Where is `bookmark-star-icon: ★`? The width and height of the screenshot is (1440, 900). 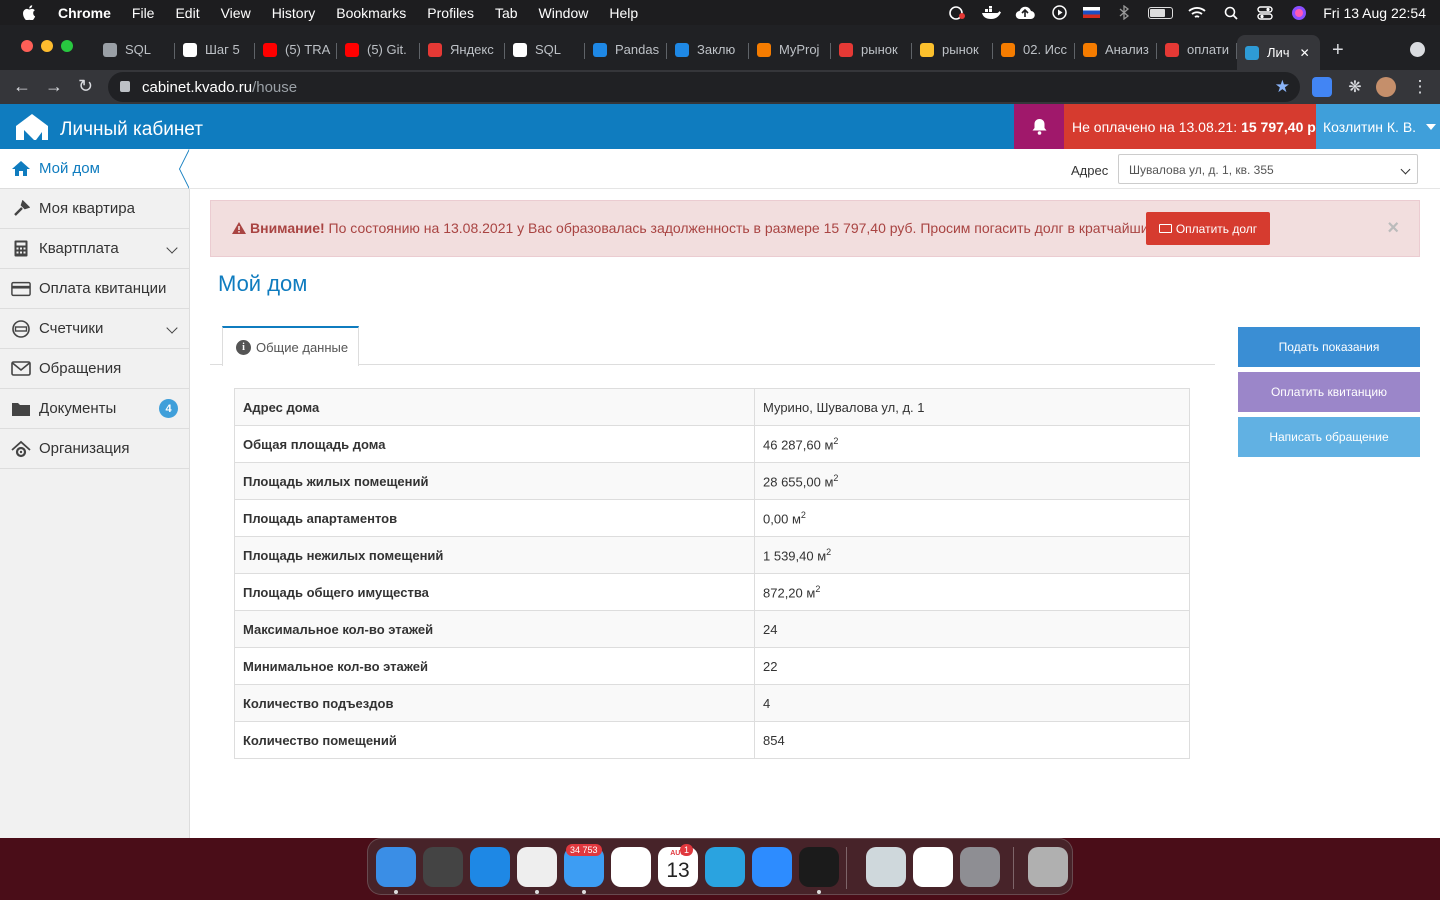 bookmark-star-icon: ★ is located at coordinates (1282, 87).